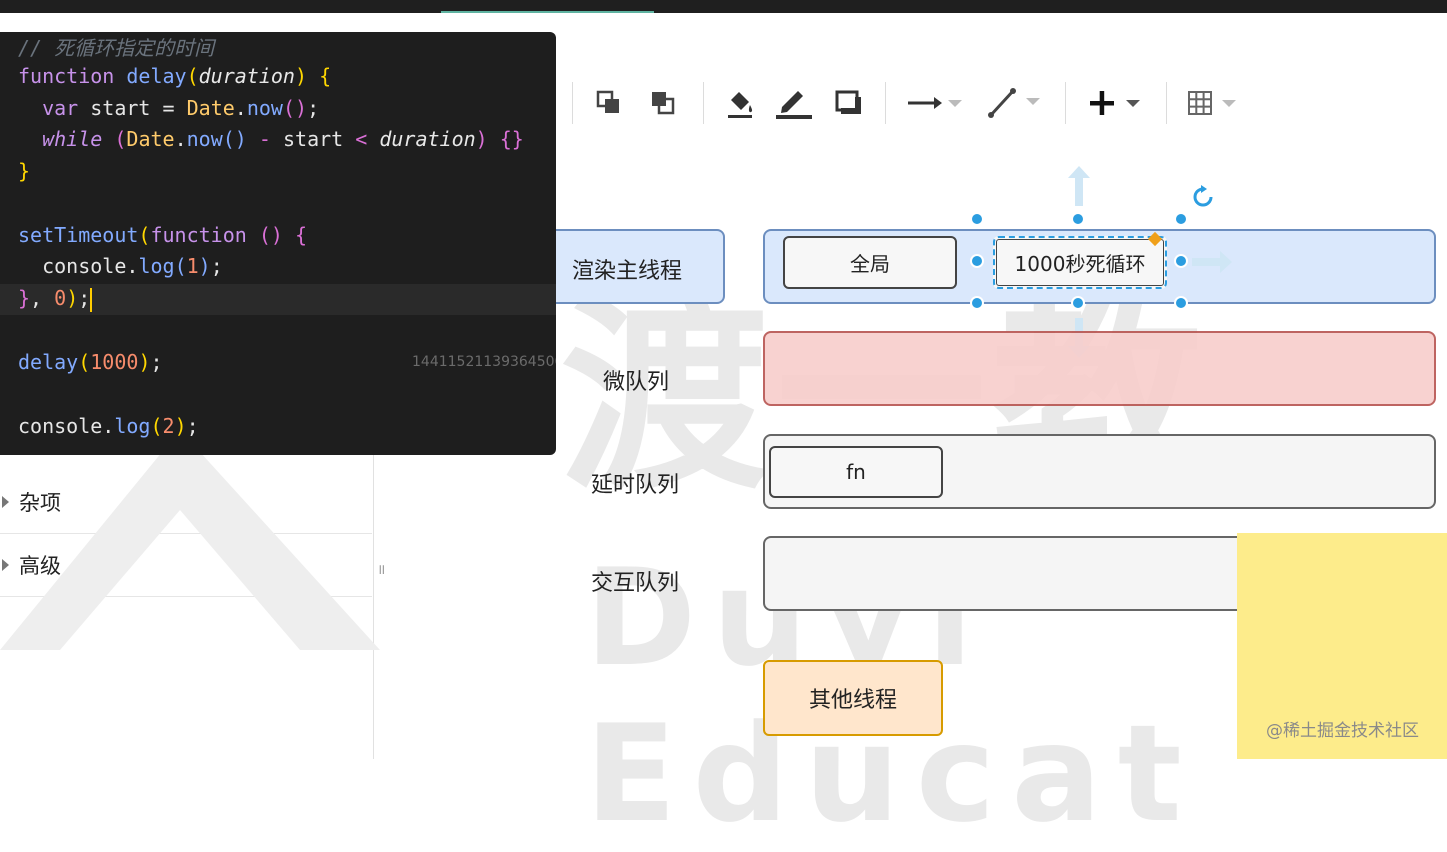 The image size is (1447, 852). Describe the element at coordinates (186, 502) in the screenshot. I see `category-misc: 杂项` at that location.